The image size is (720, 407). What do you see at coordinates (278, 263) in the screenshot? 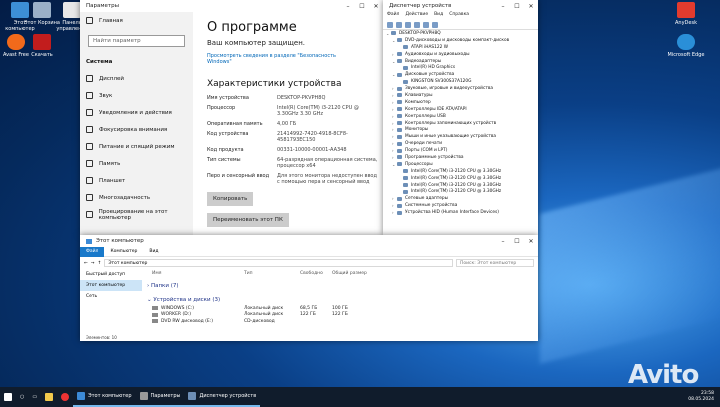
I see `address-input: Этот компьютер` at bounding box center [278, 263].